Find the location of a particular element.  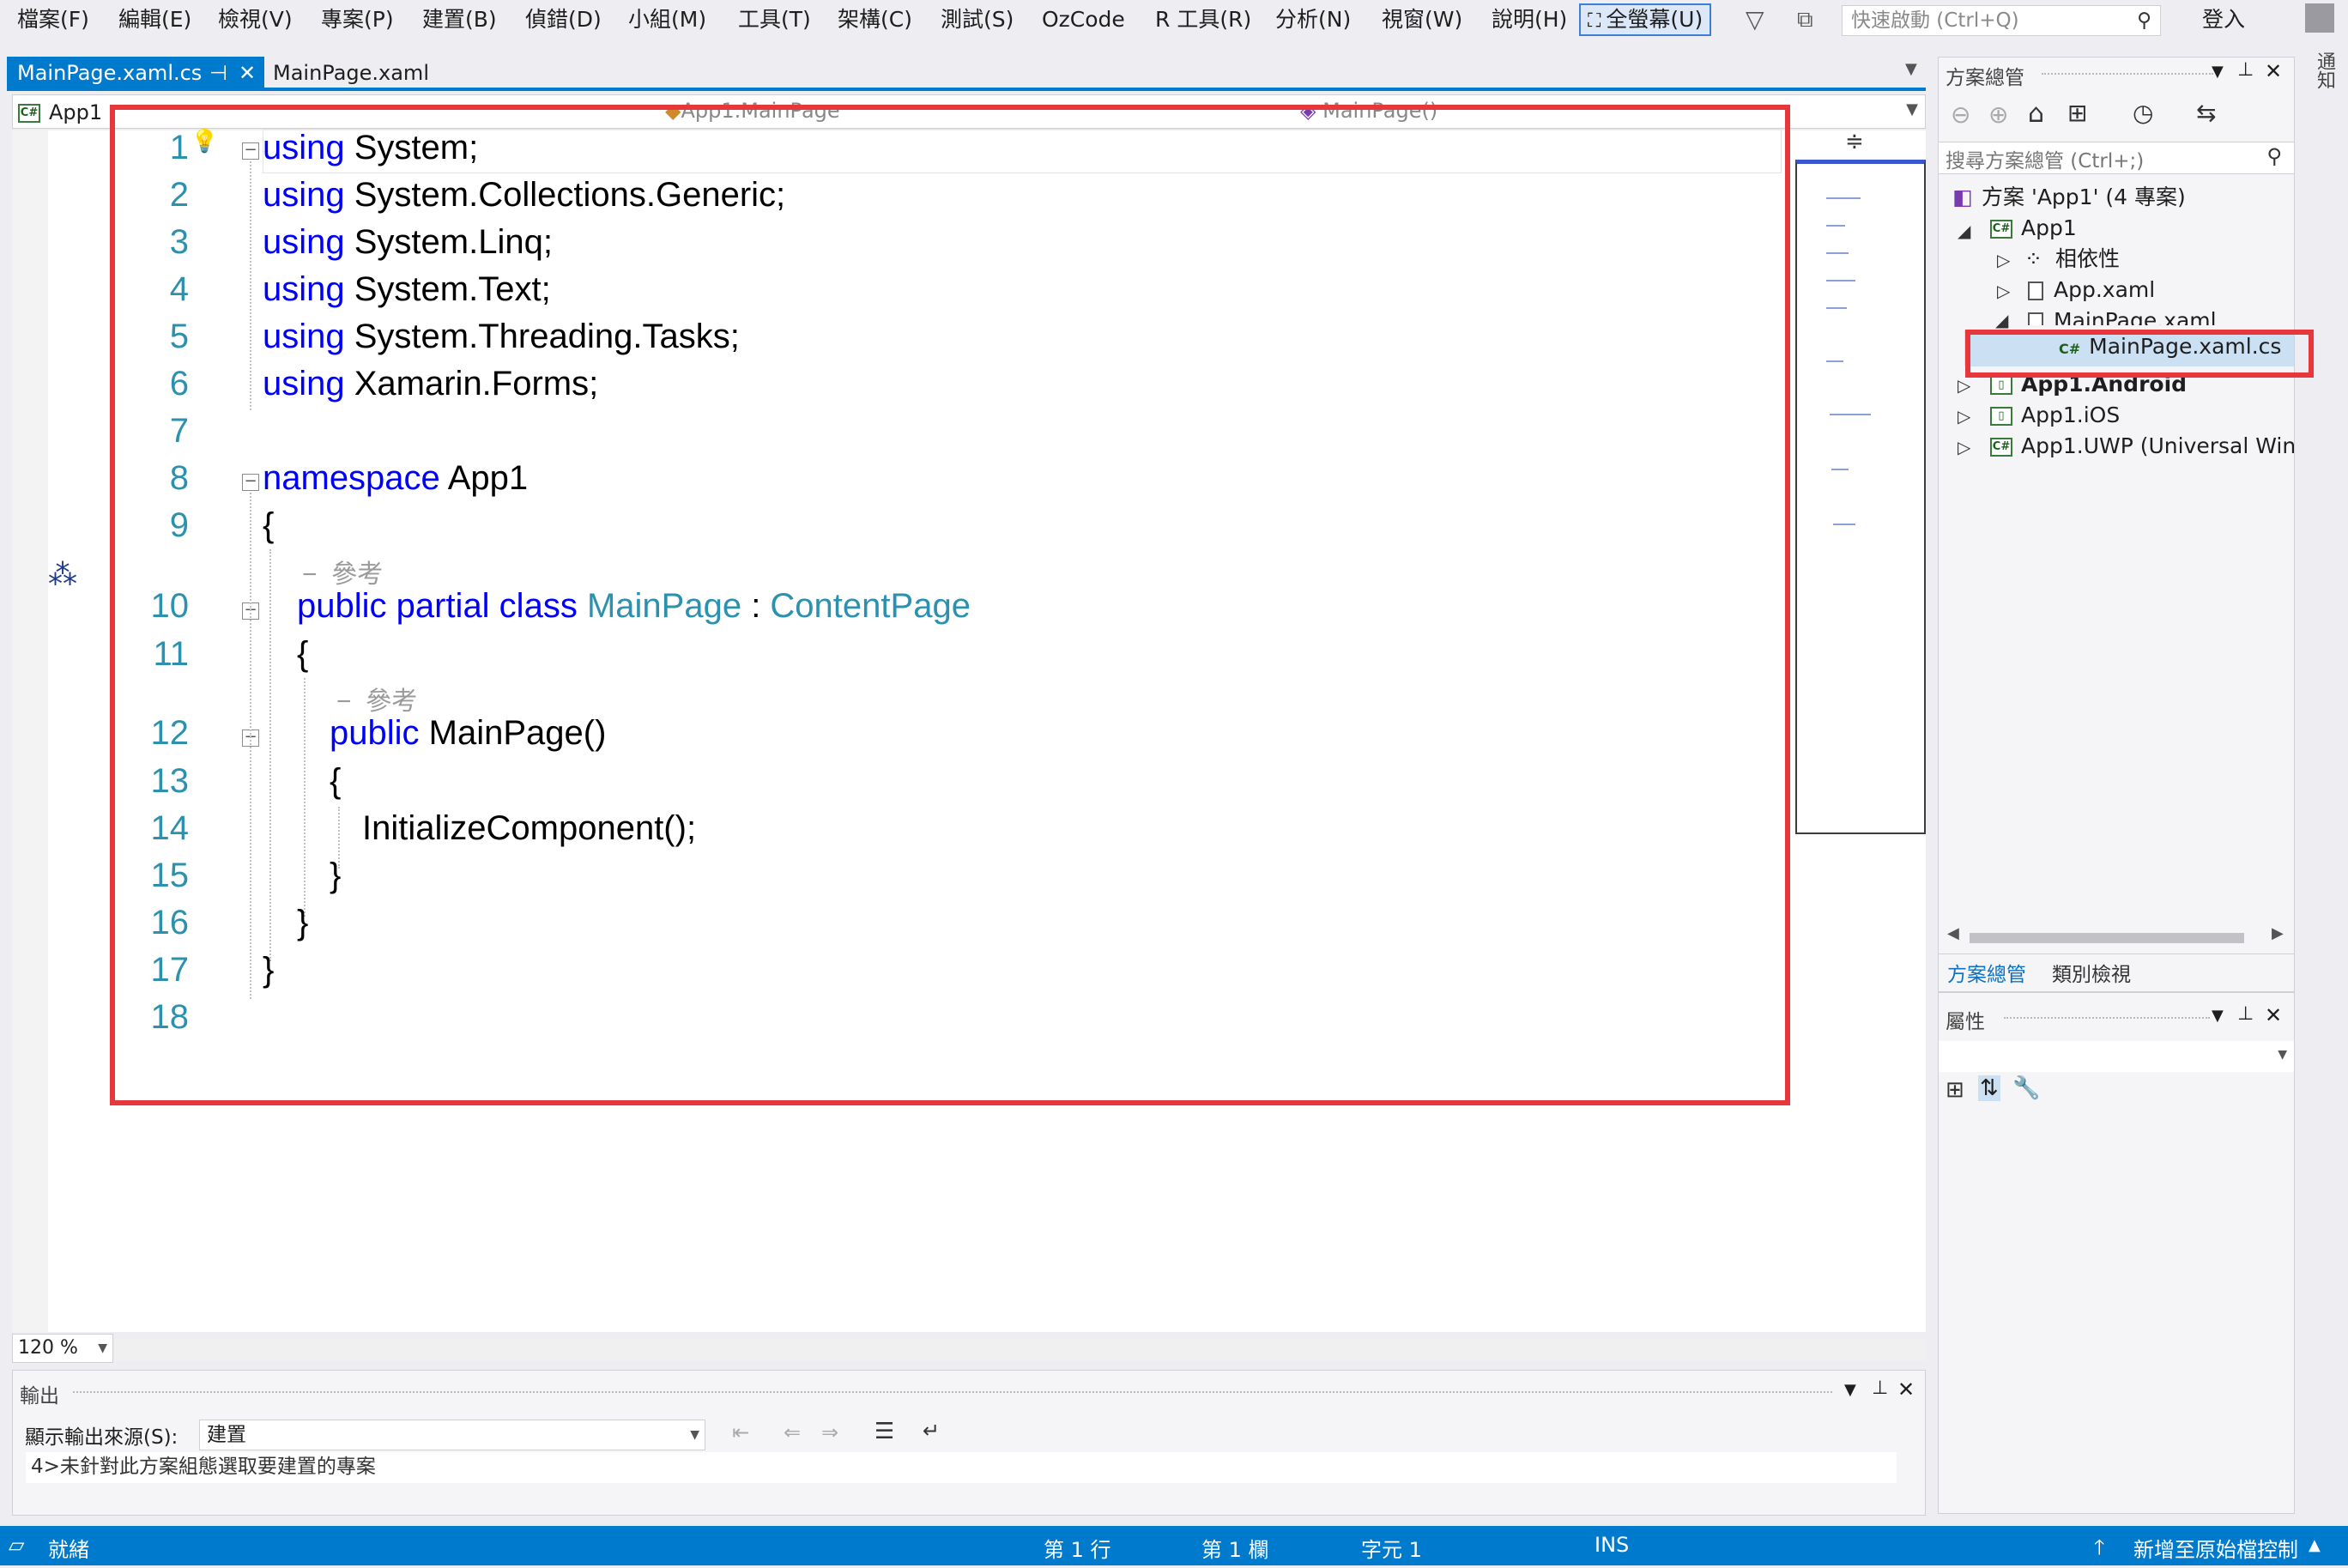

menu-build: 建置(B) is located at coordinates (460, 19).